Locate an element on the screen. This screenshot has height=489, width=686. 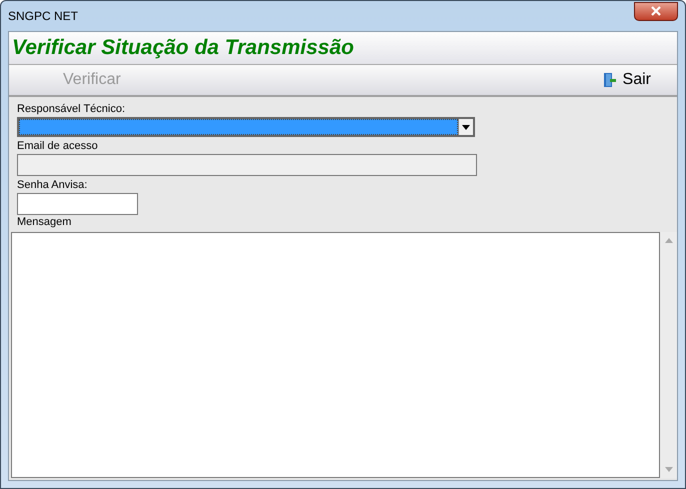
page-title: Verificar Situação da Transmissão is located at coordinates (183, 48).